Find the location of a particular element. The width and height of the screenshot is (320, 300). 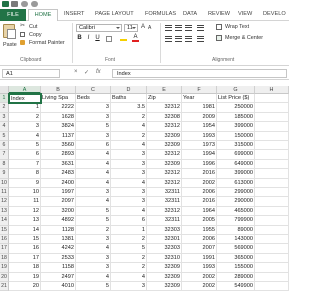

table-cell: 6 is located at coordinates (25, 155).